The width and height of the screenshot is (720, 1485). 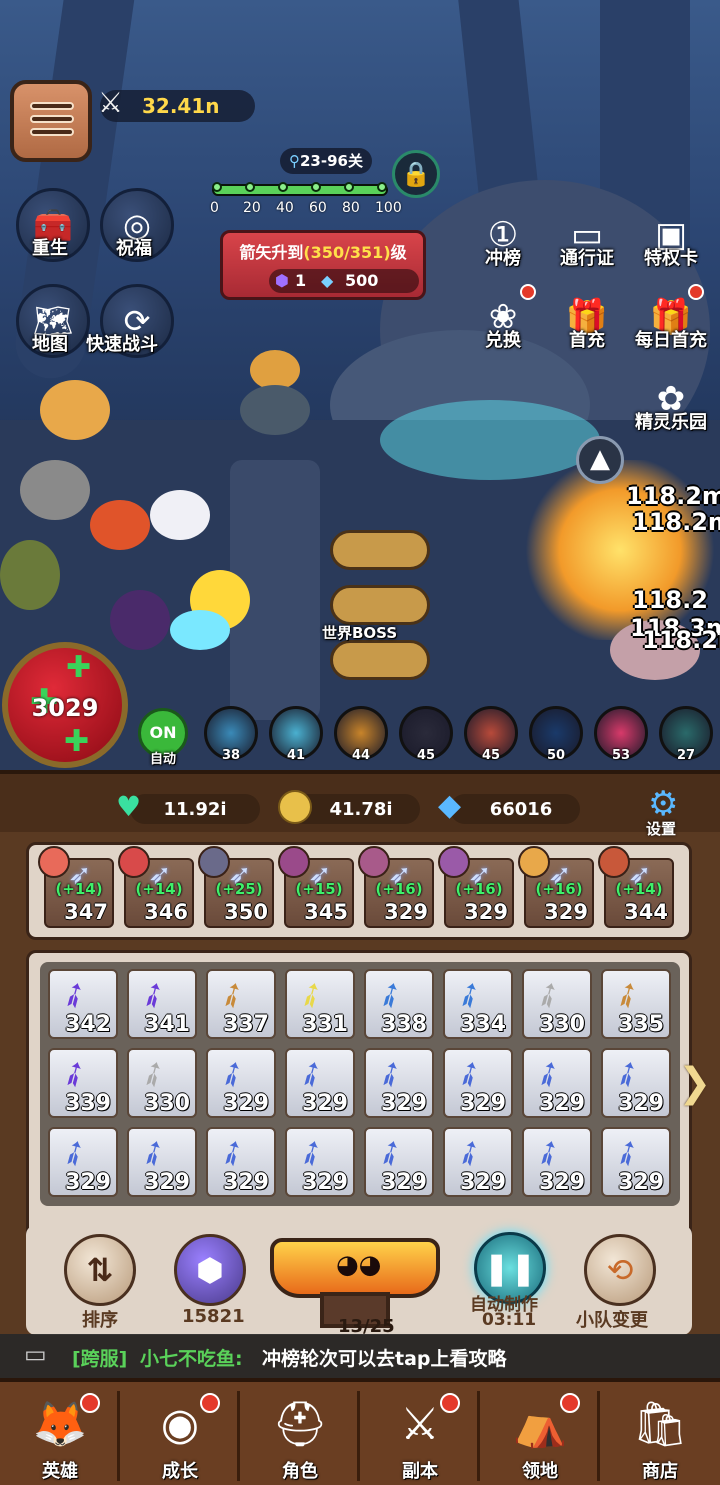 I want to click on stage-label: ⚲23-96关, so click(x=326, y=161).